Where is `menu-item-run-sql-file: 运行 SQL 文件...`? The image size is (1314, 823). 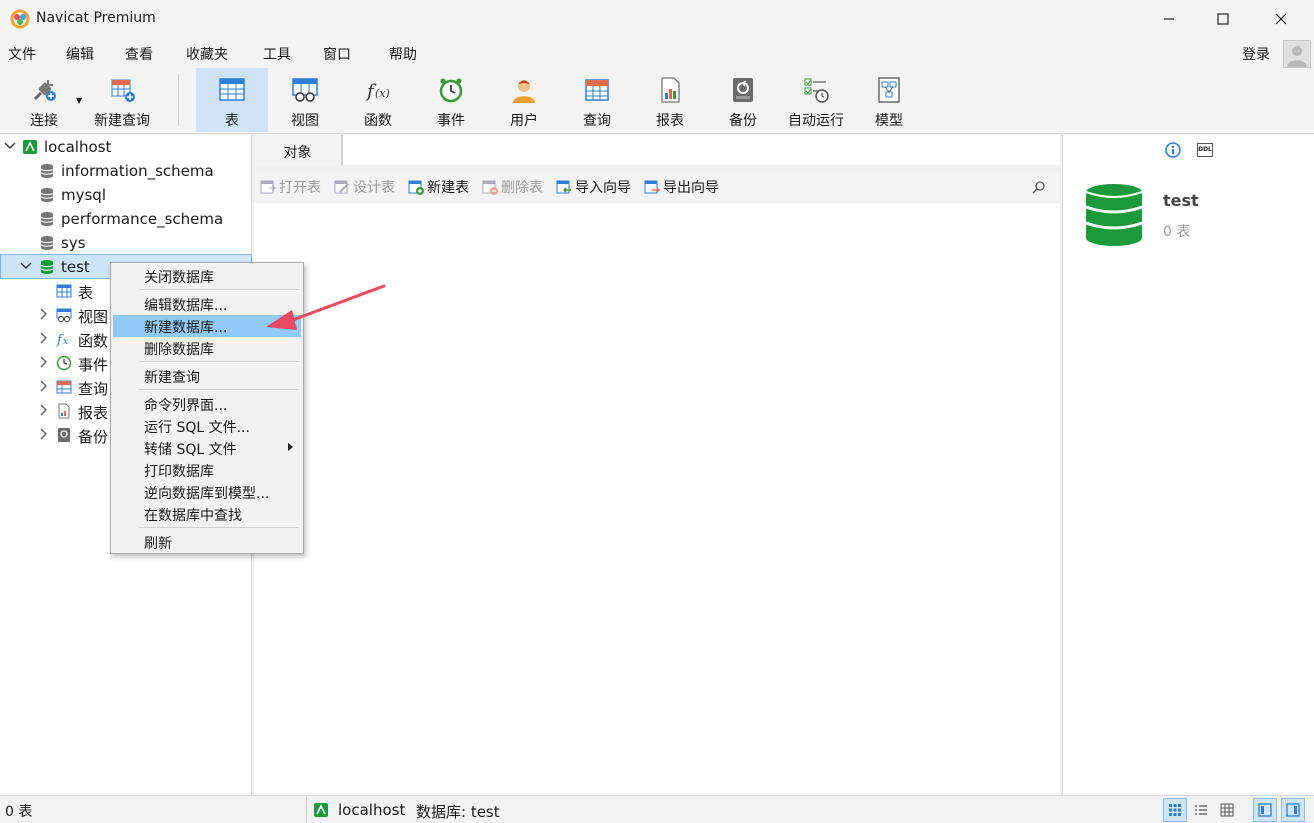 menu-item-run-sql-file: 运行 SQL 文件... is located at coordinates (207, 426).